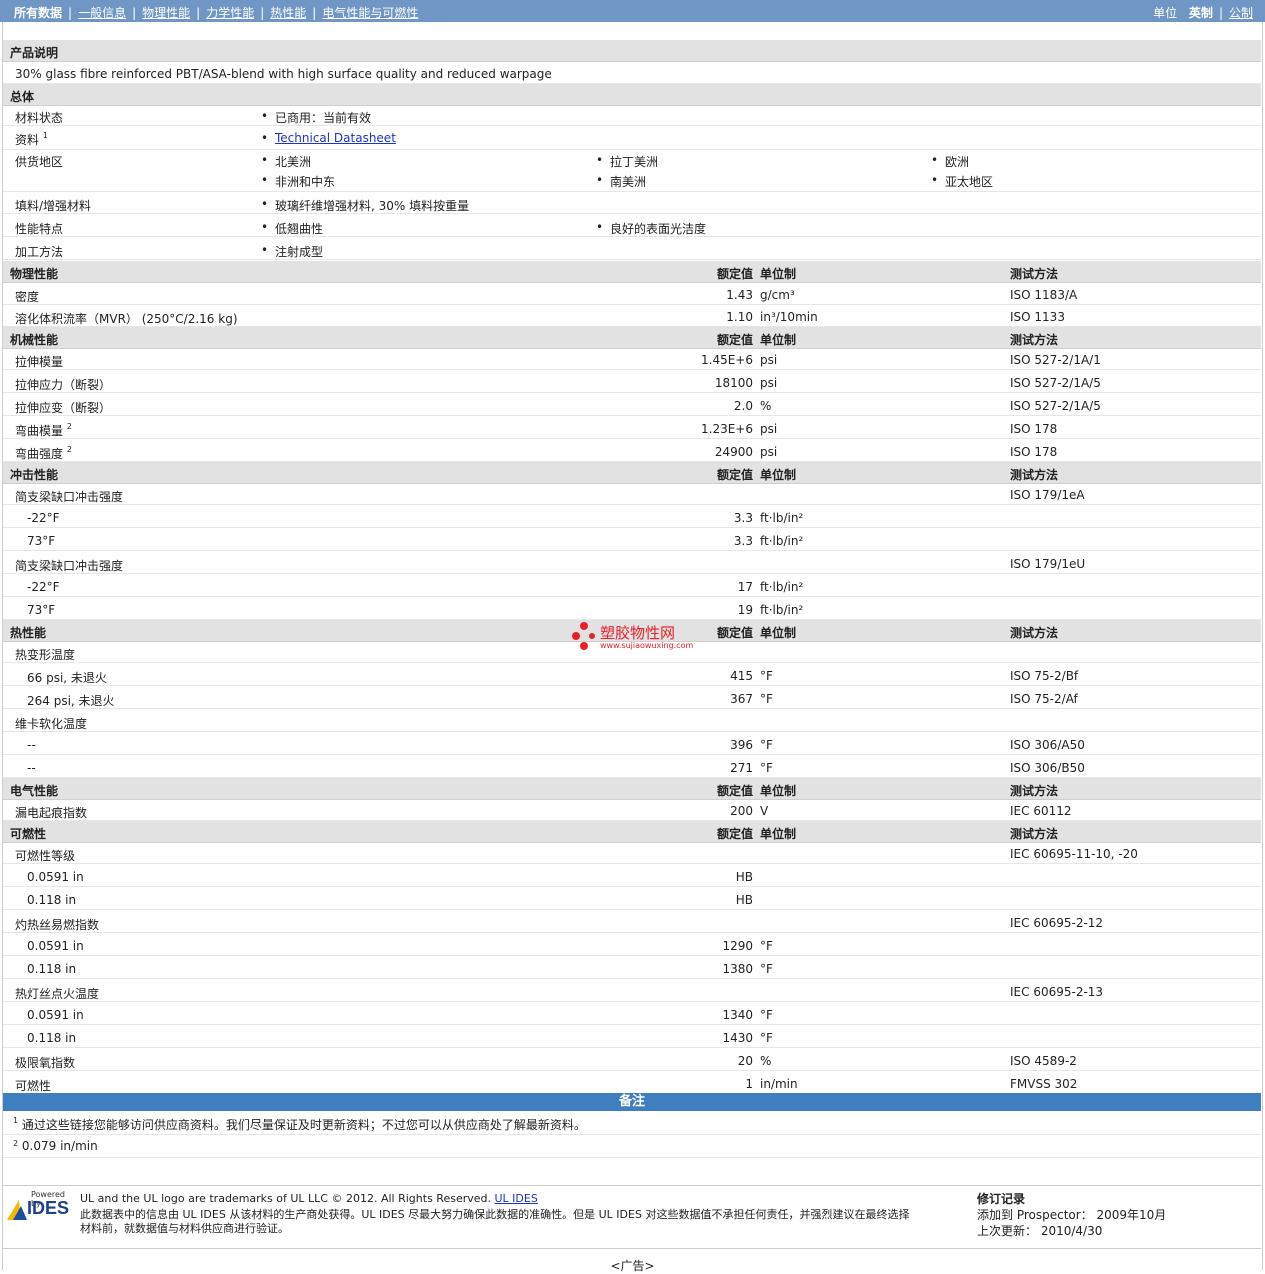 This screenshot has height=1274, width=1265. Describe the element at coordinates (43, 587) in the screenshot. I see `property-name: -22°F` at that location.